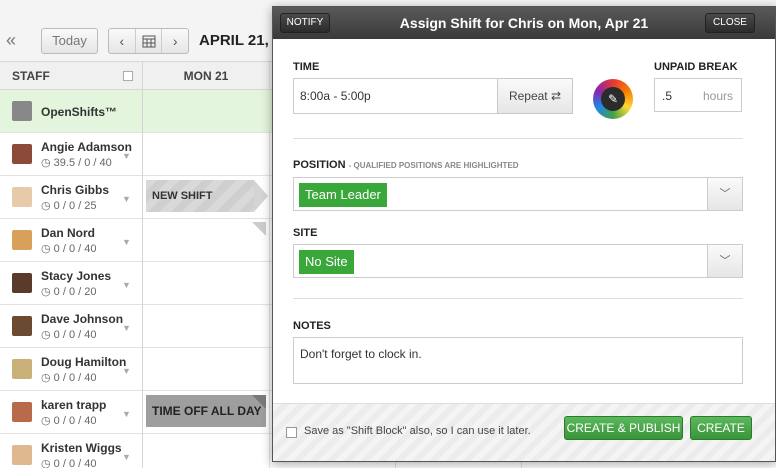  Describe the element at coordinates (696, 67) in the screenshot. I see `unpaid-break-label: UNPAID BREAK` at that location.